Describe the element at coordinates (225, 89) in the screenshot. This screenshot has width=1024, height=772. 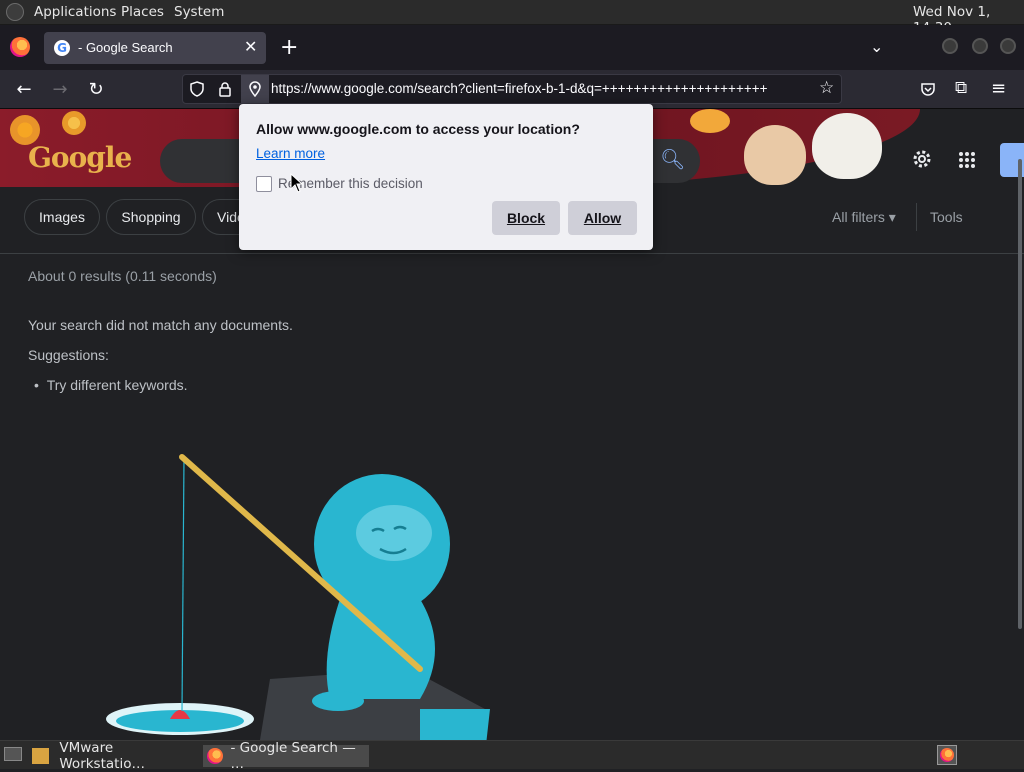
I see `lock-icon` at that location.